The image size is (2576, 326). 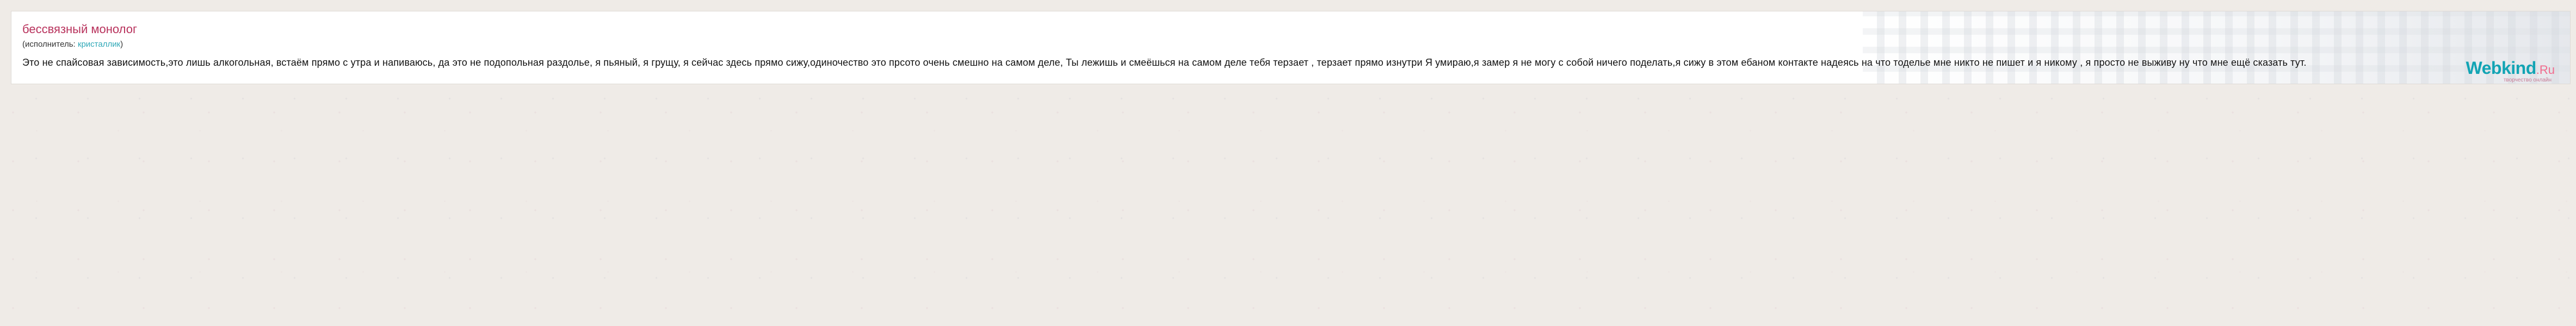 I want to click on site-logo-wordmark: Webkind.Ru, so click(x=2510, y=68).